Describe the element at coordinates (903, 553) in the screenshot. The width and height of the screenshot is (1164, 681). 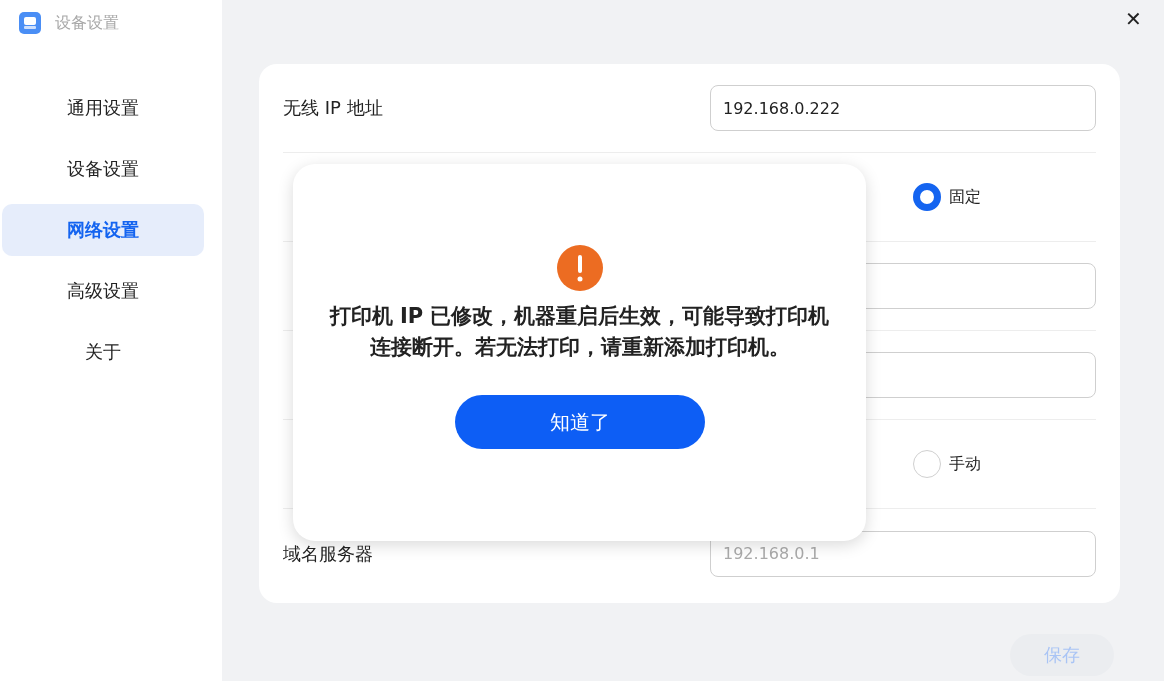
I see `text-field: 192.168.0.1` at that location.